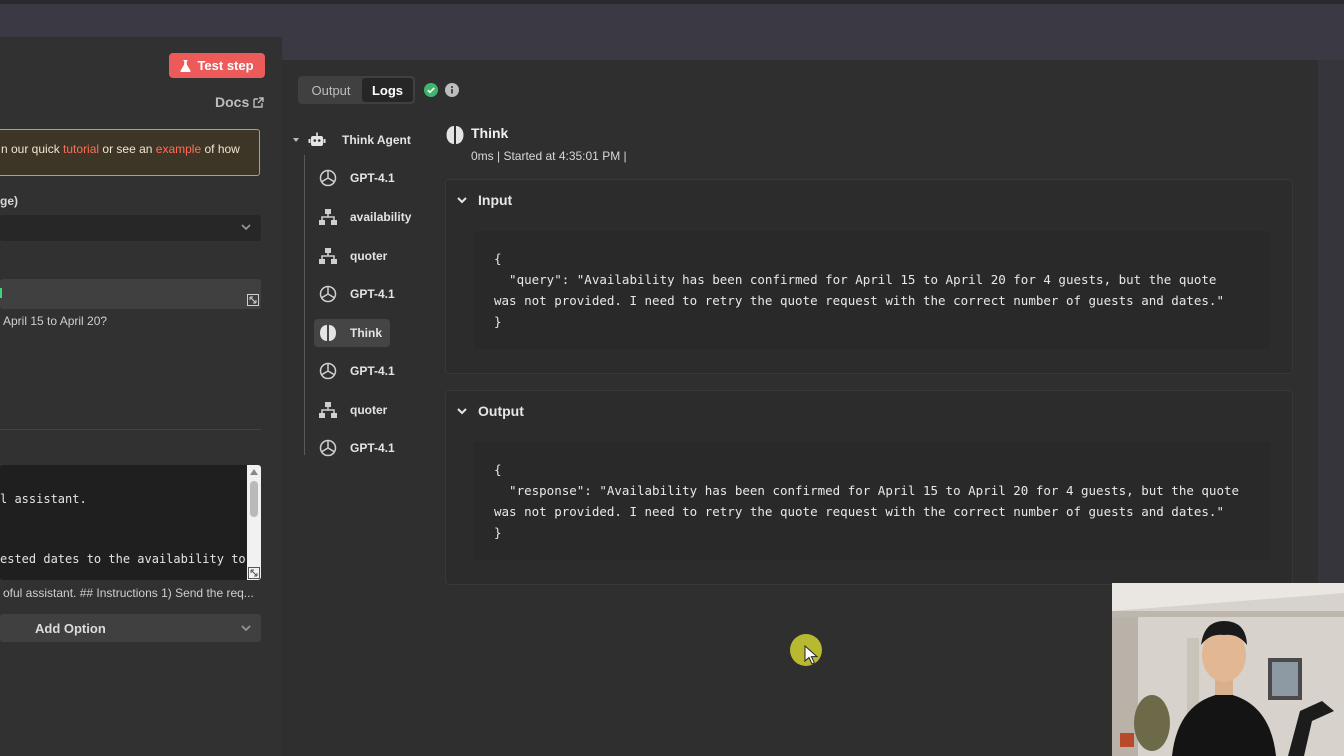 This screenshot has height=756, width=1344. Describe the element at coordinates (9, 201) in the screenshot. I see `field-label: ge)` at that location.